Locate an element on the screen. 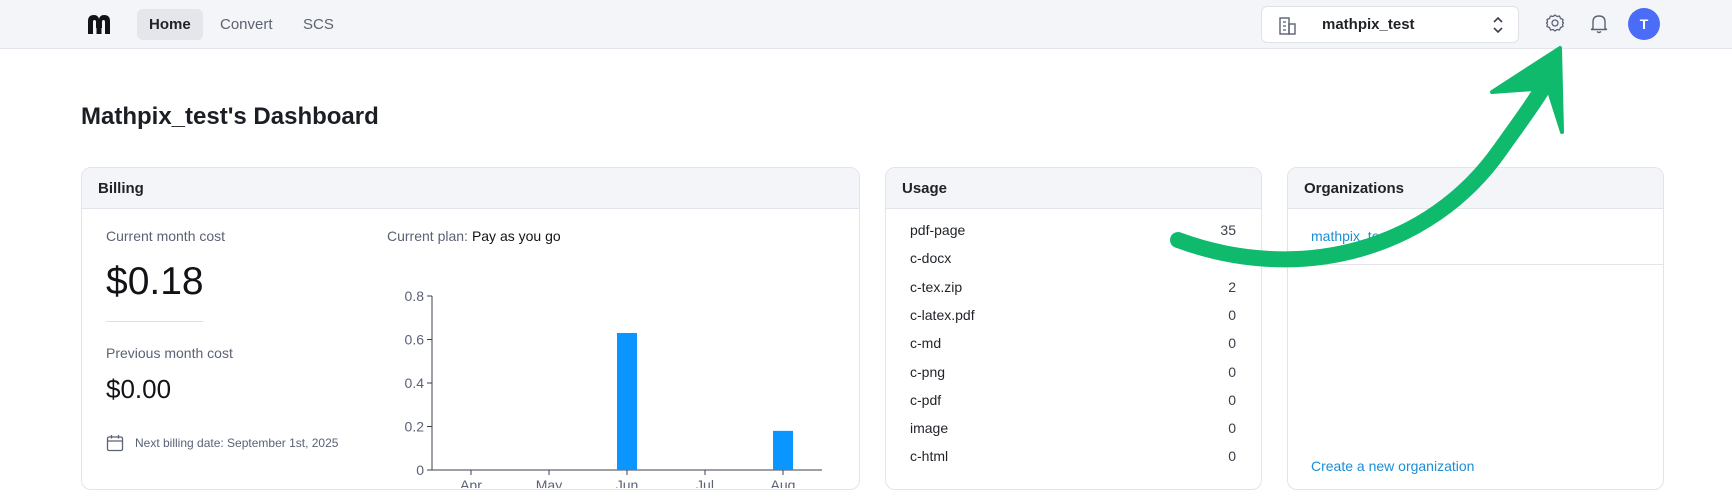  annotation-arrow is located at coordinates (1367, 157).